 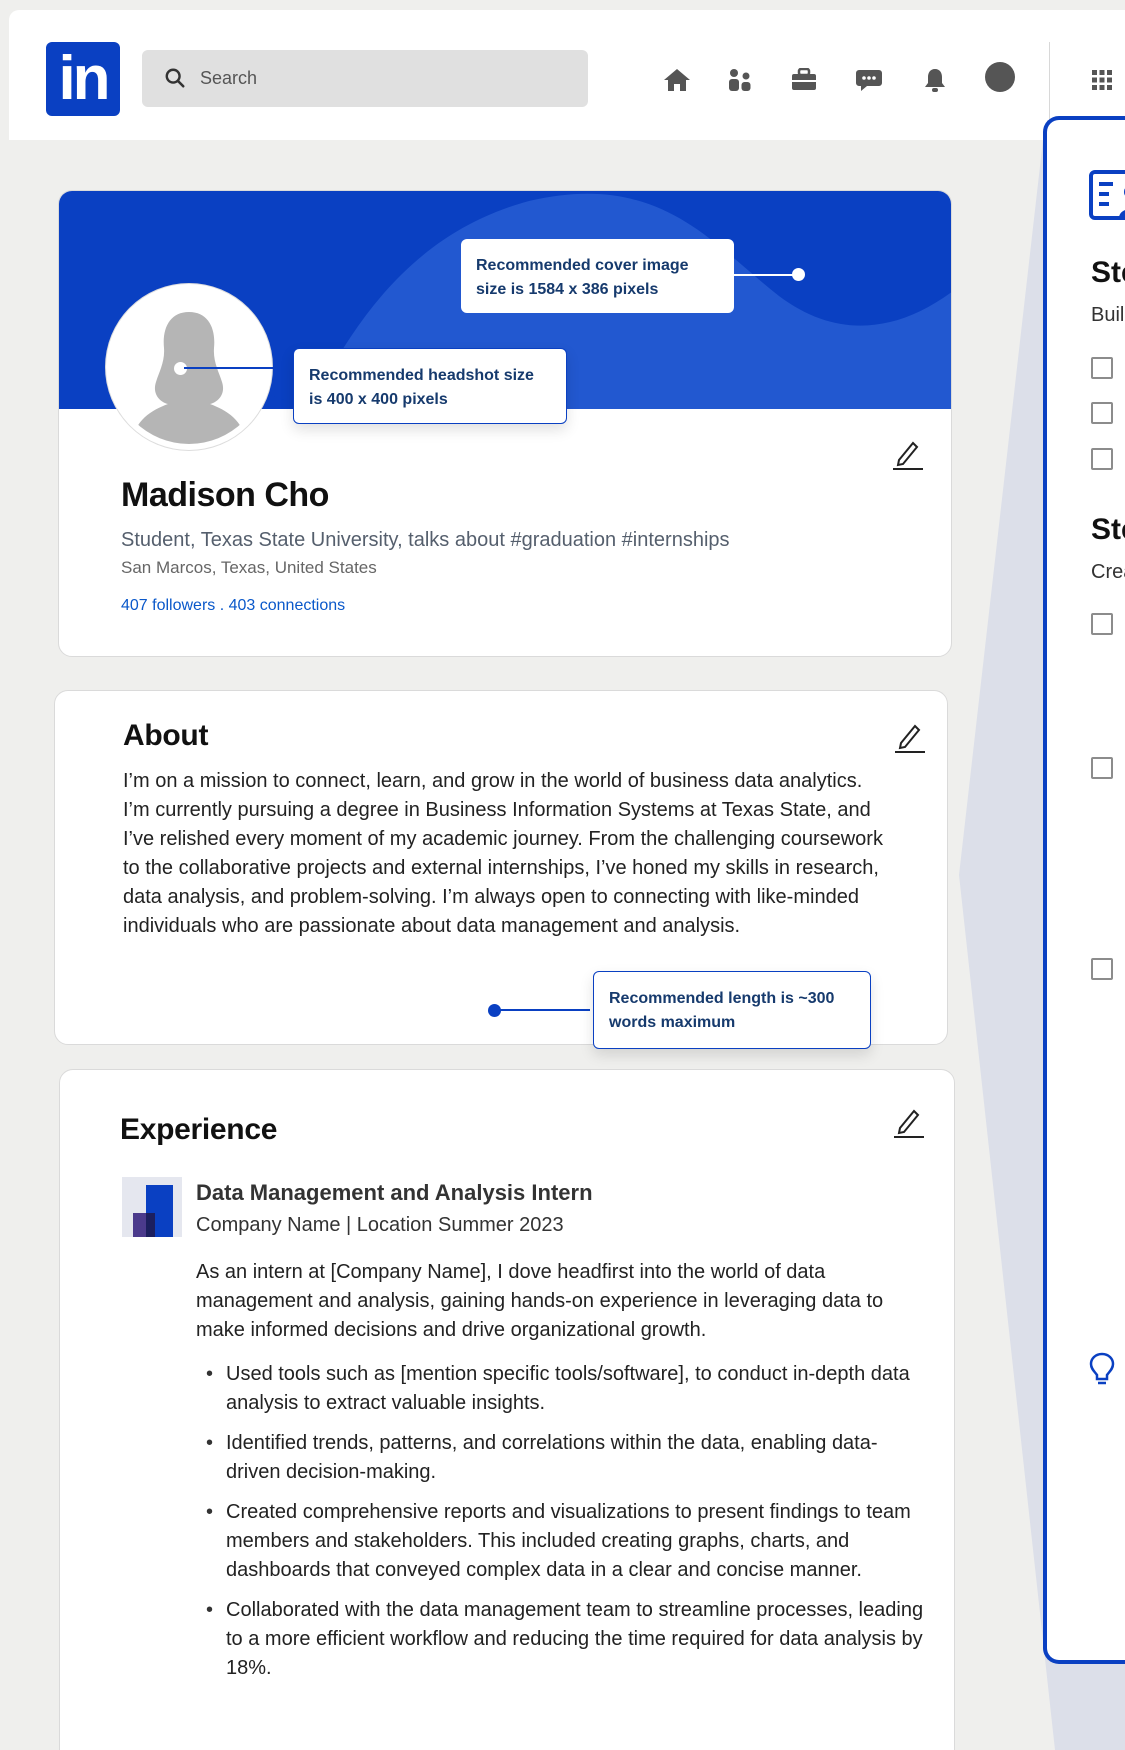 I want to click on profile-name: Madison Cho, so click(x=225, y=495).